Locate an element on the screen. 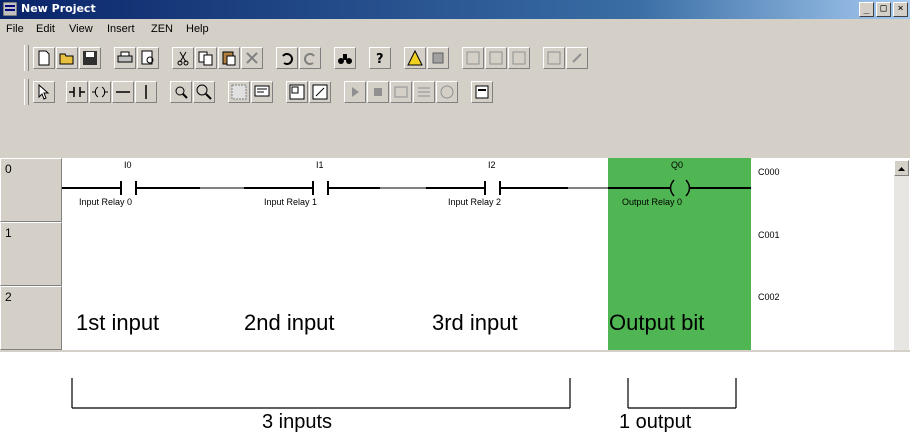 This screenshot has width=910, height=438. zoom-in-button is located at coordinates (181, 92).